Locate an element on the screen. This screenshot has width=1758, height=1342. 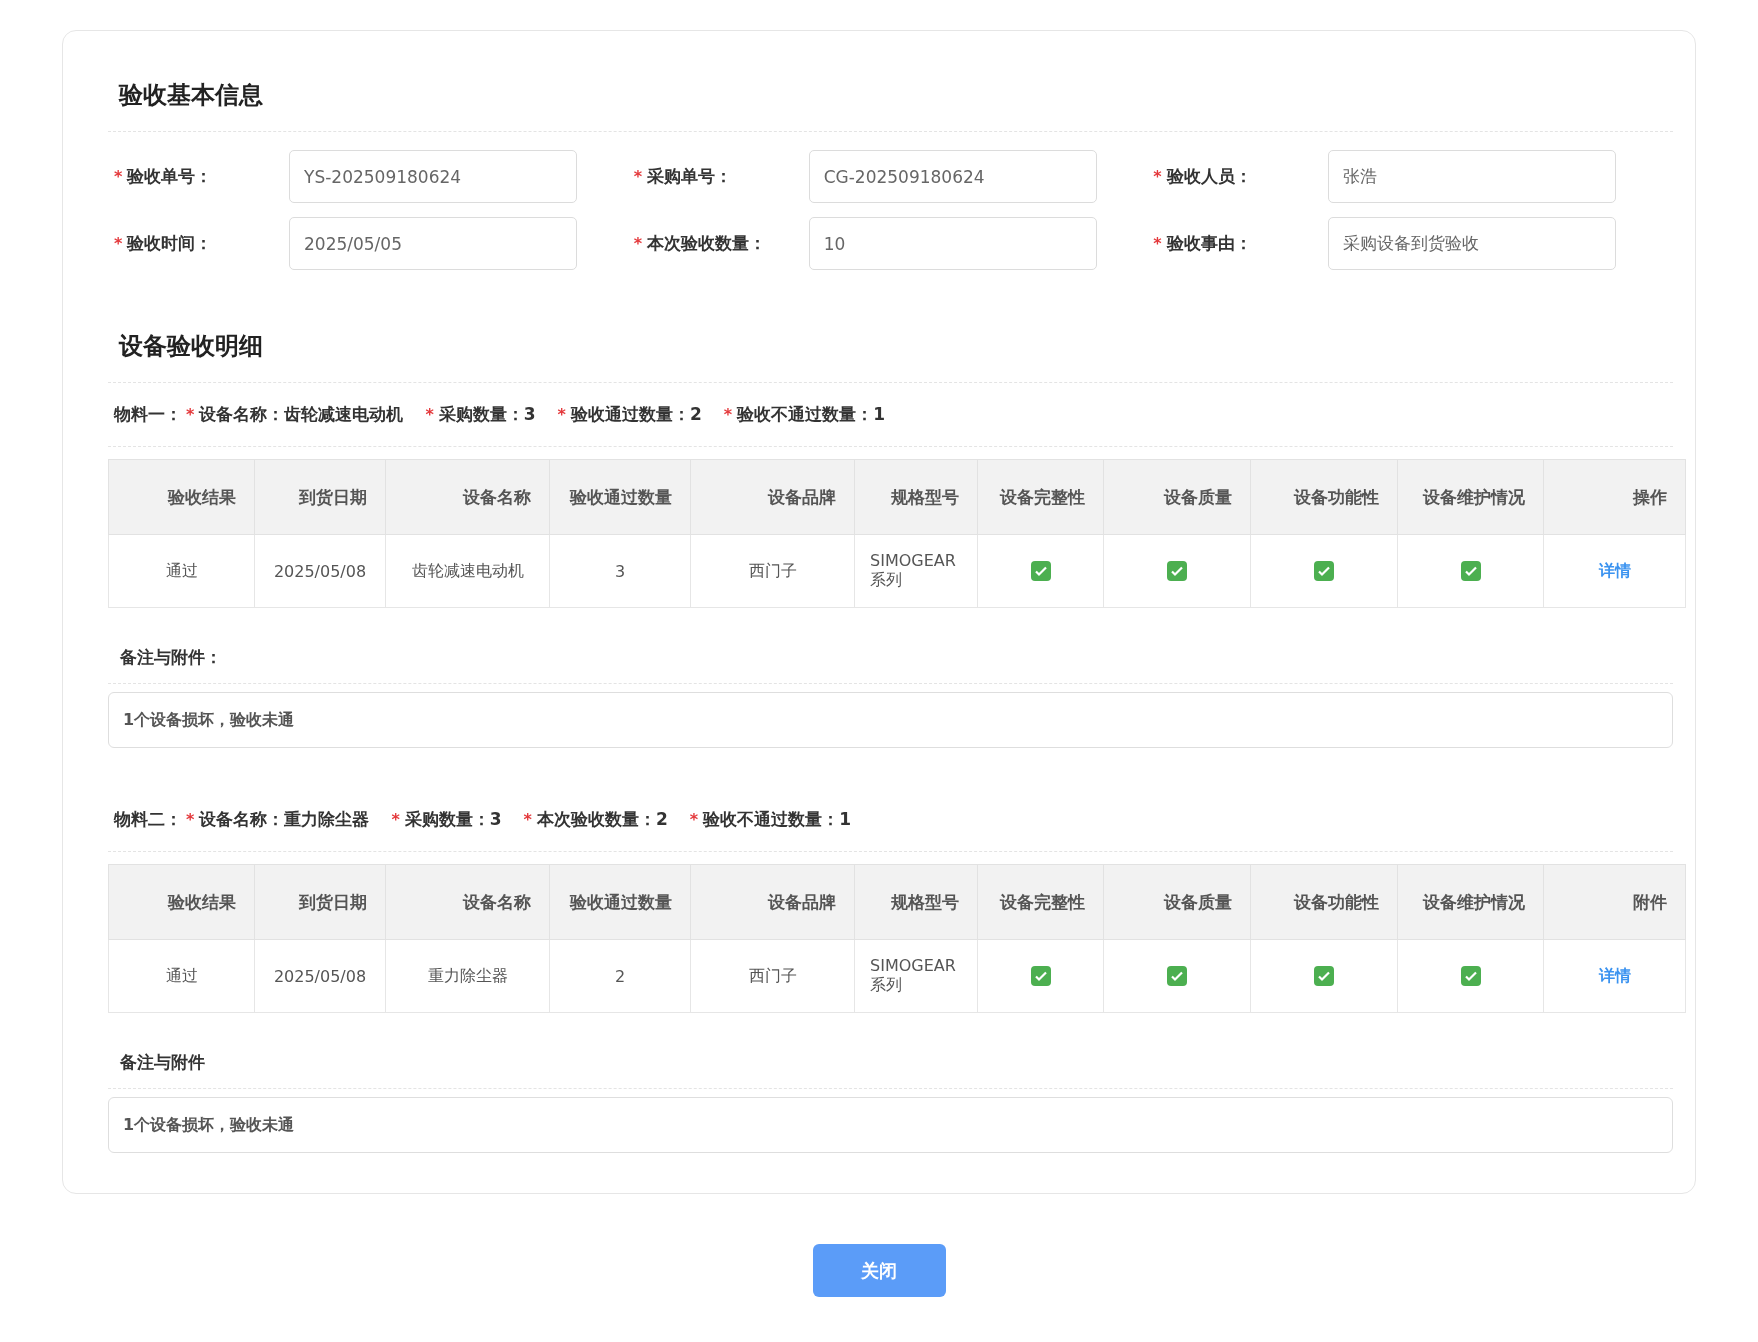
input-field: 2025/05/05 is located at coordinates (433, 243).